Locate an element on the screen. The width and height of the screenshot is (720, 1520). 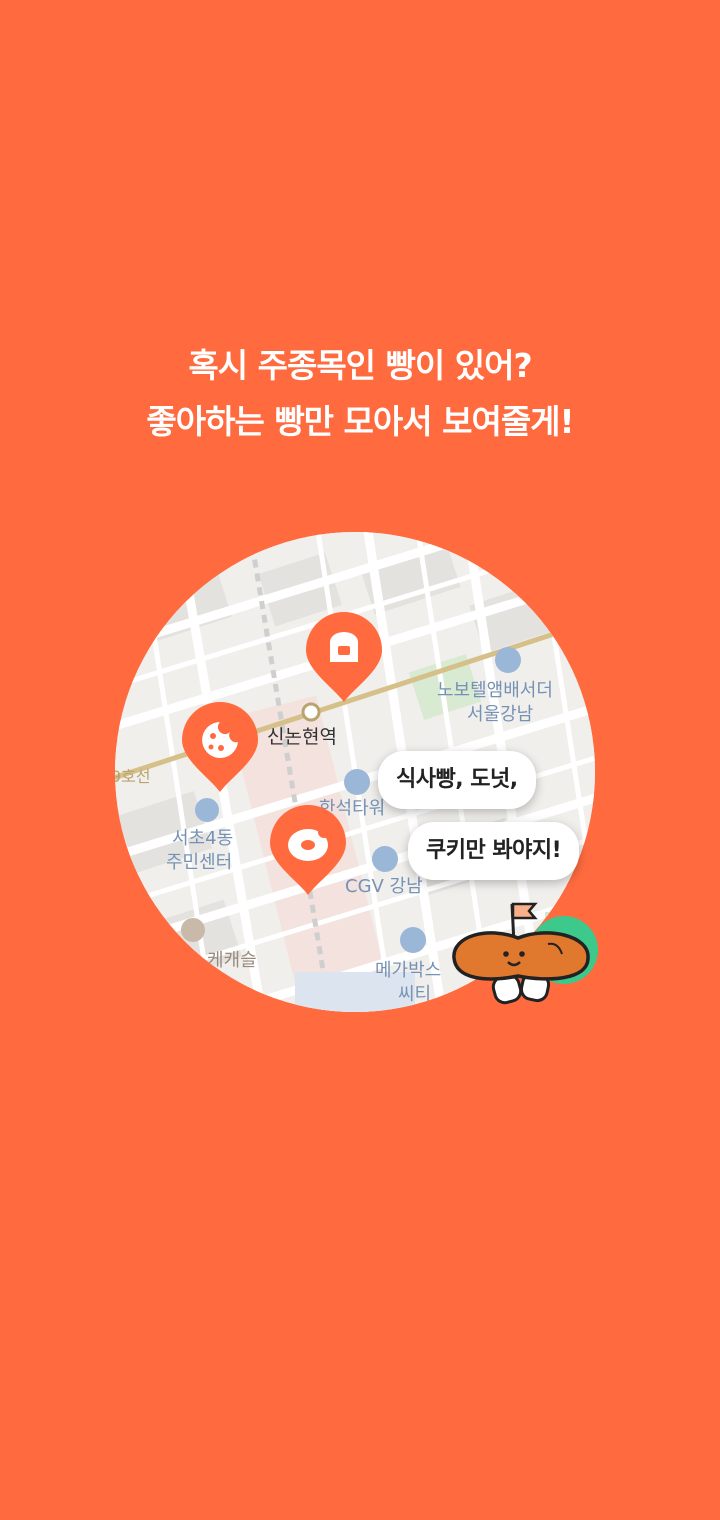
hotel-label-line-1: 노보텔앰배서더 is located at coordinates (495, 690).